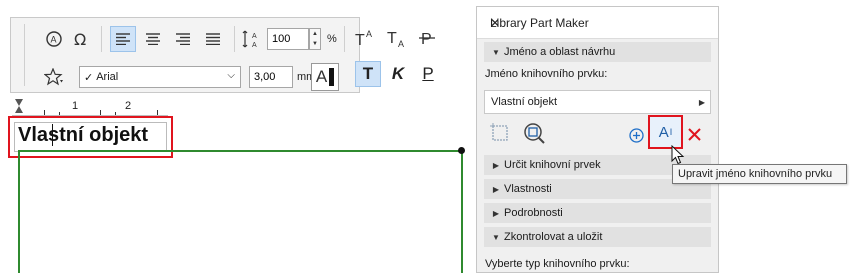 Image resolution: width=850 pixels, height=273 pixels. I want to click on strikethrough-icon: P, so click(427, 38).